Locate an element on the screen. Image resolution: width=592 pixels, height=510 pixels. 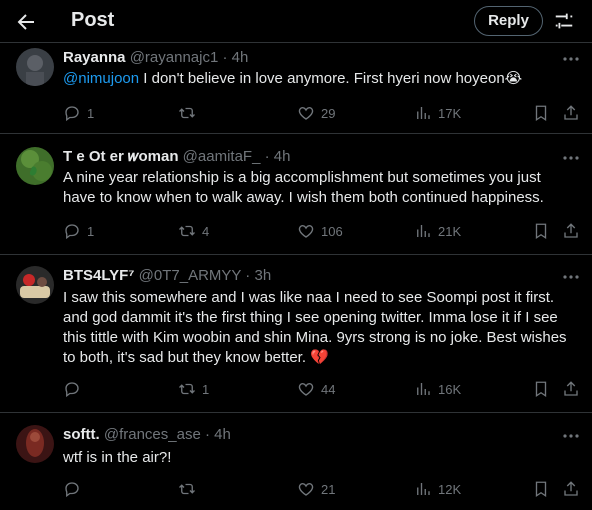
tweet-actions: 21 12K is located at coordinates (323, 489).